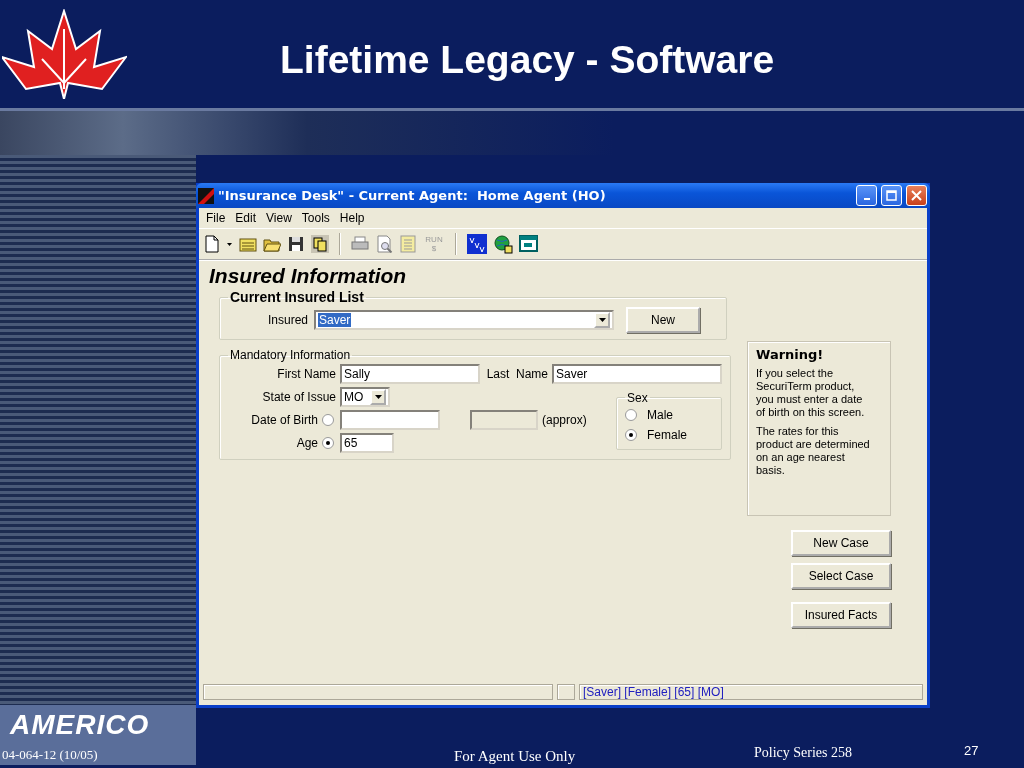 The image size is (1024, 768). I want to click on menu-item: Edit, so click(246, 218).